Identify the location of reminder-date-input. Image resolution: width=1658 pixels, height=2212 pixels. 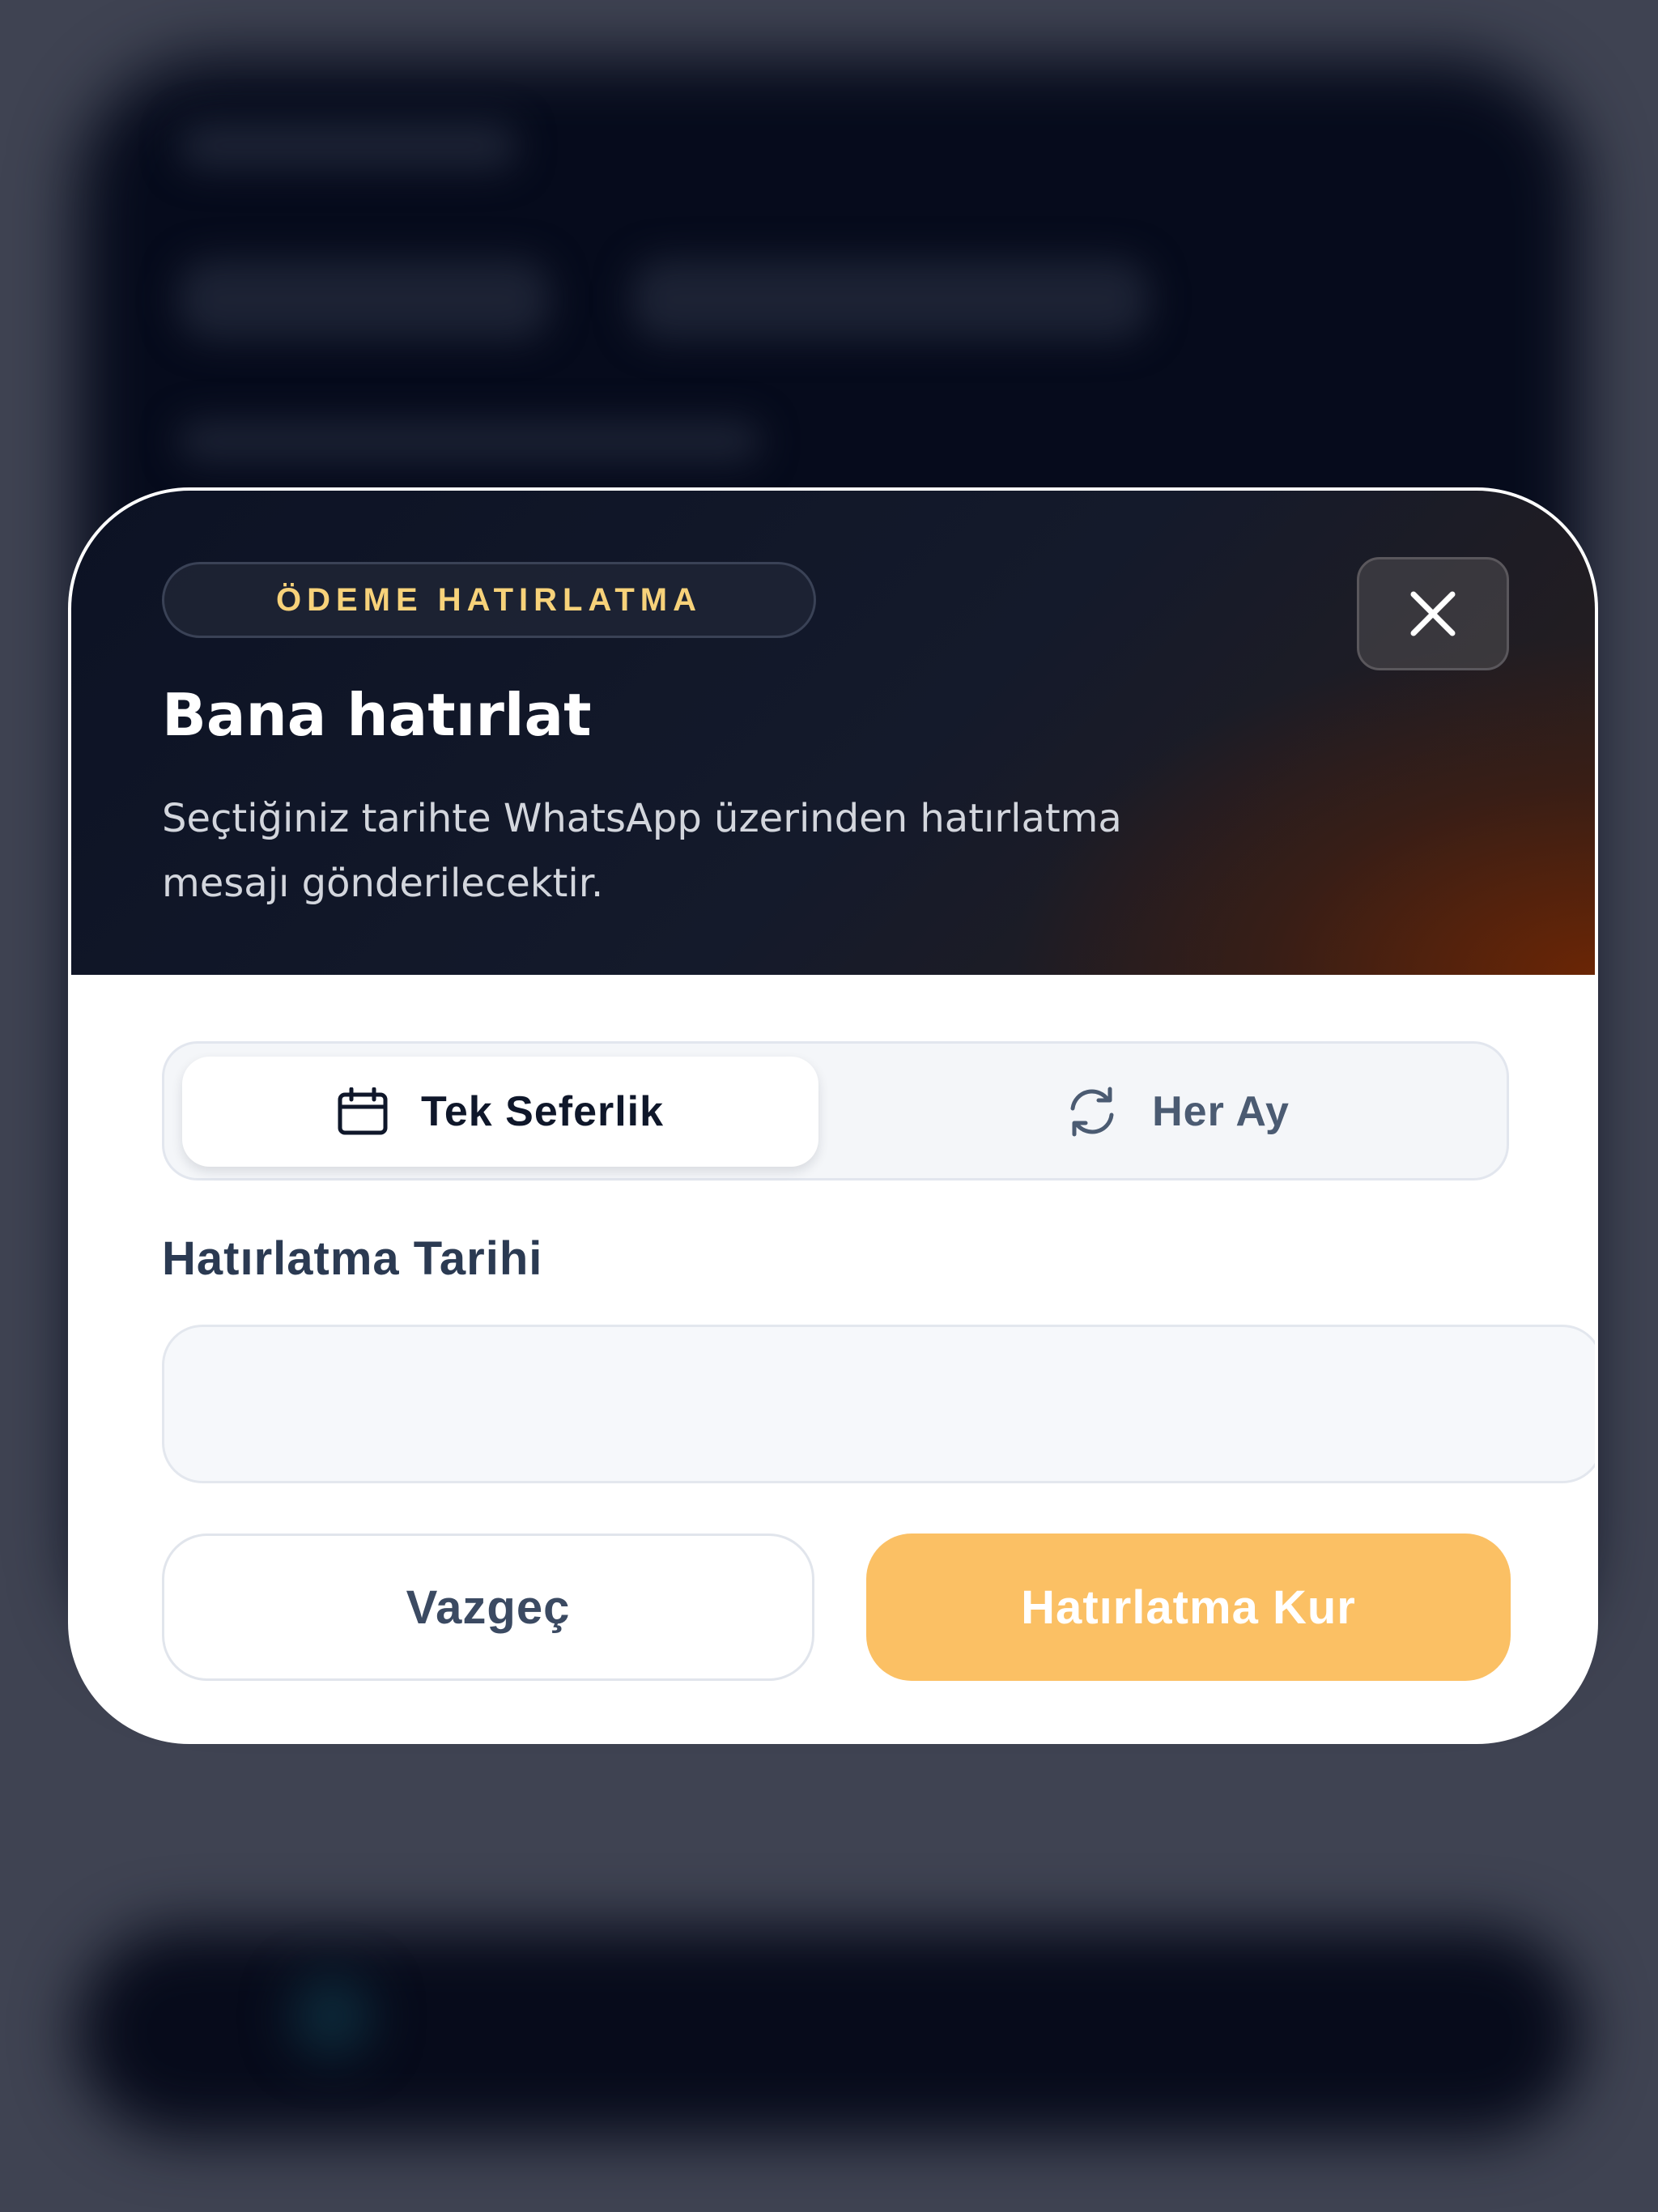
(878, 1404).